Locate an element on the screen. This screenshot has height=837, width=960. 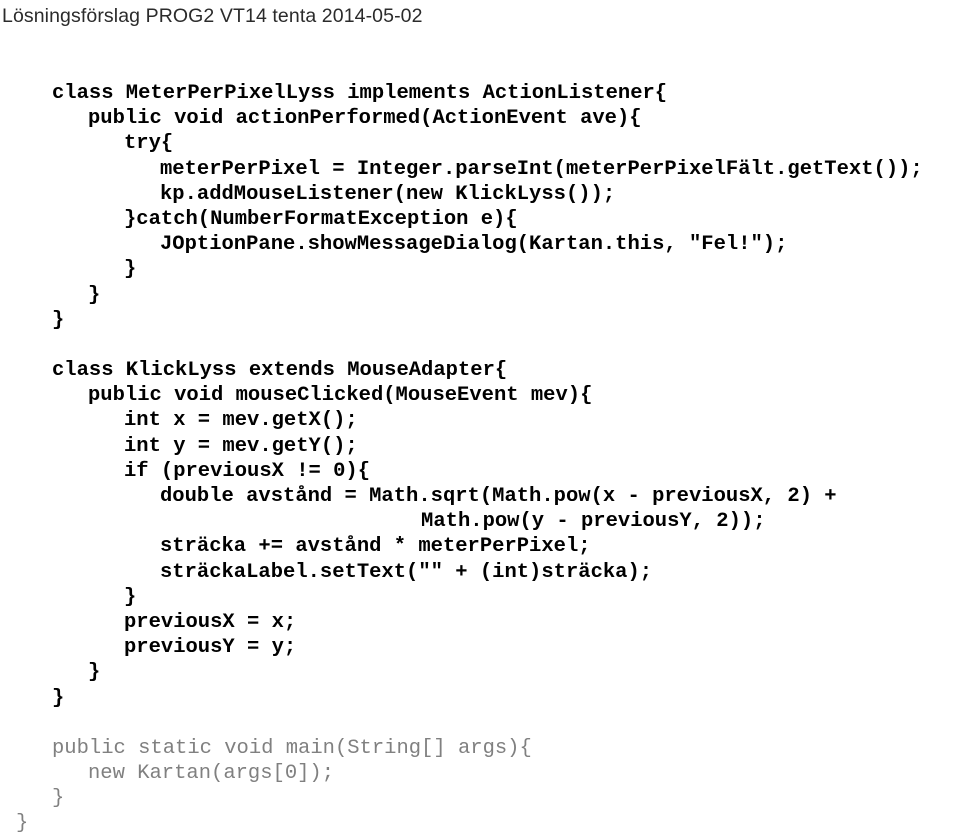
code-line: int x = mev.getX(); is located at coordinates (241, 421).